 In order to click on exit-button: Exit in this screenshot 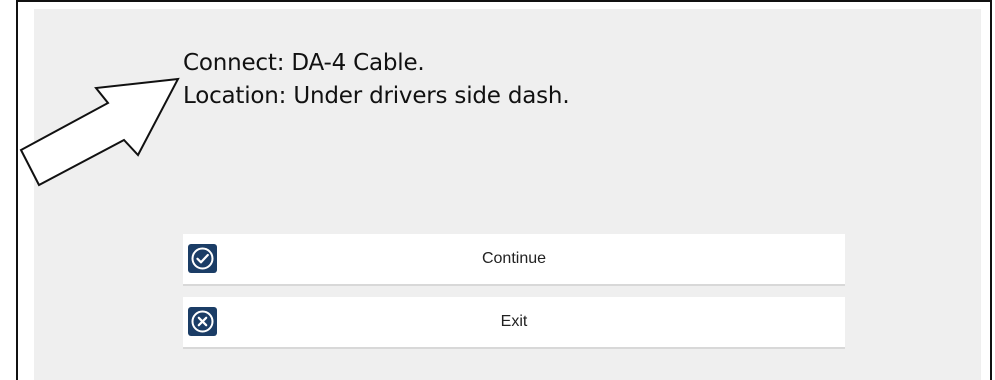, I will do `click(514, 323)`.